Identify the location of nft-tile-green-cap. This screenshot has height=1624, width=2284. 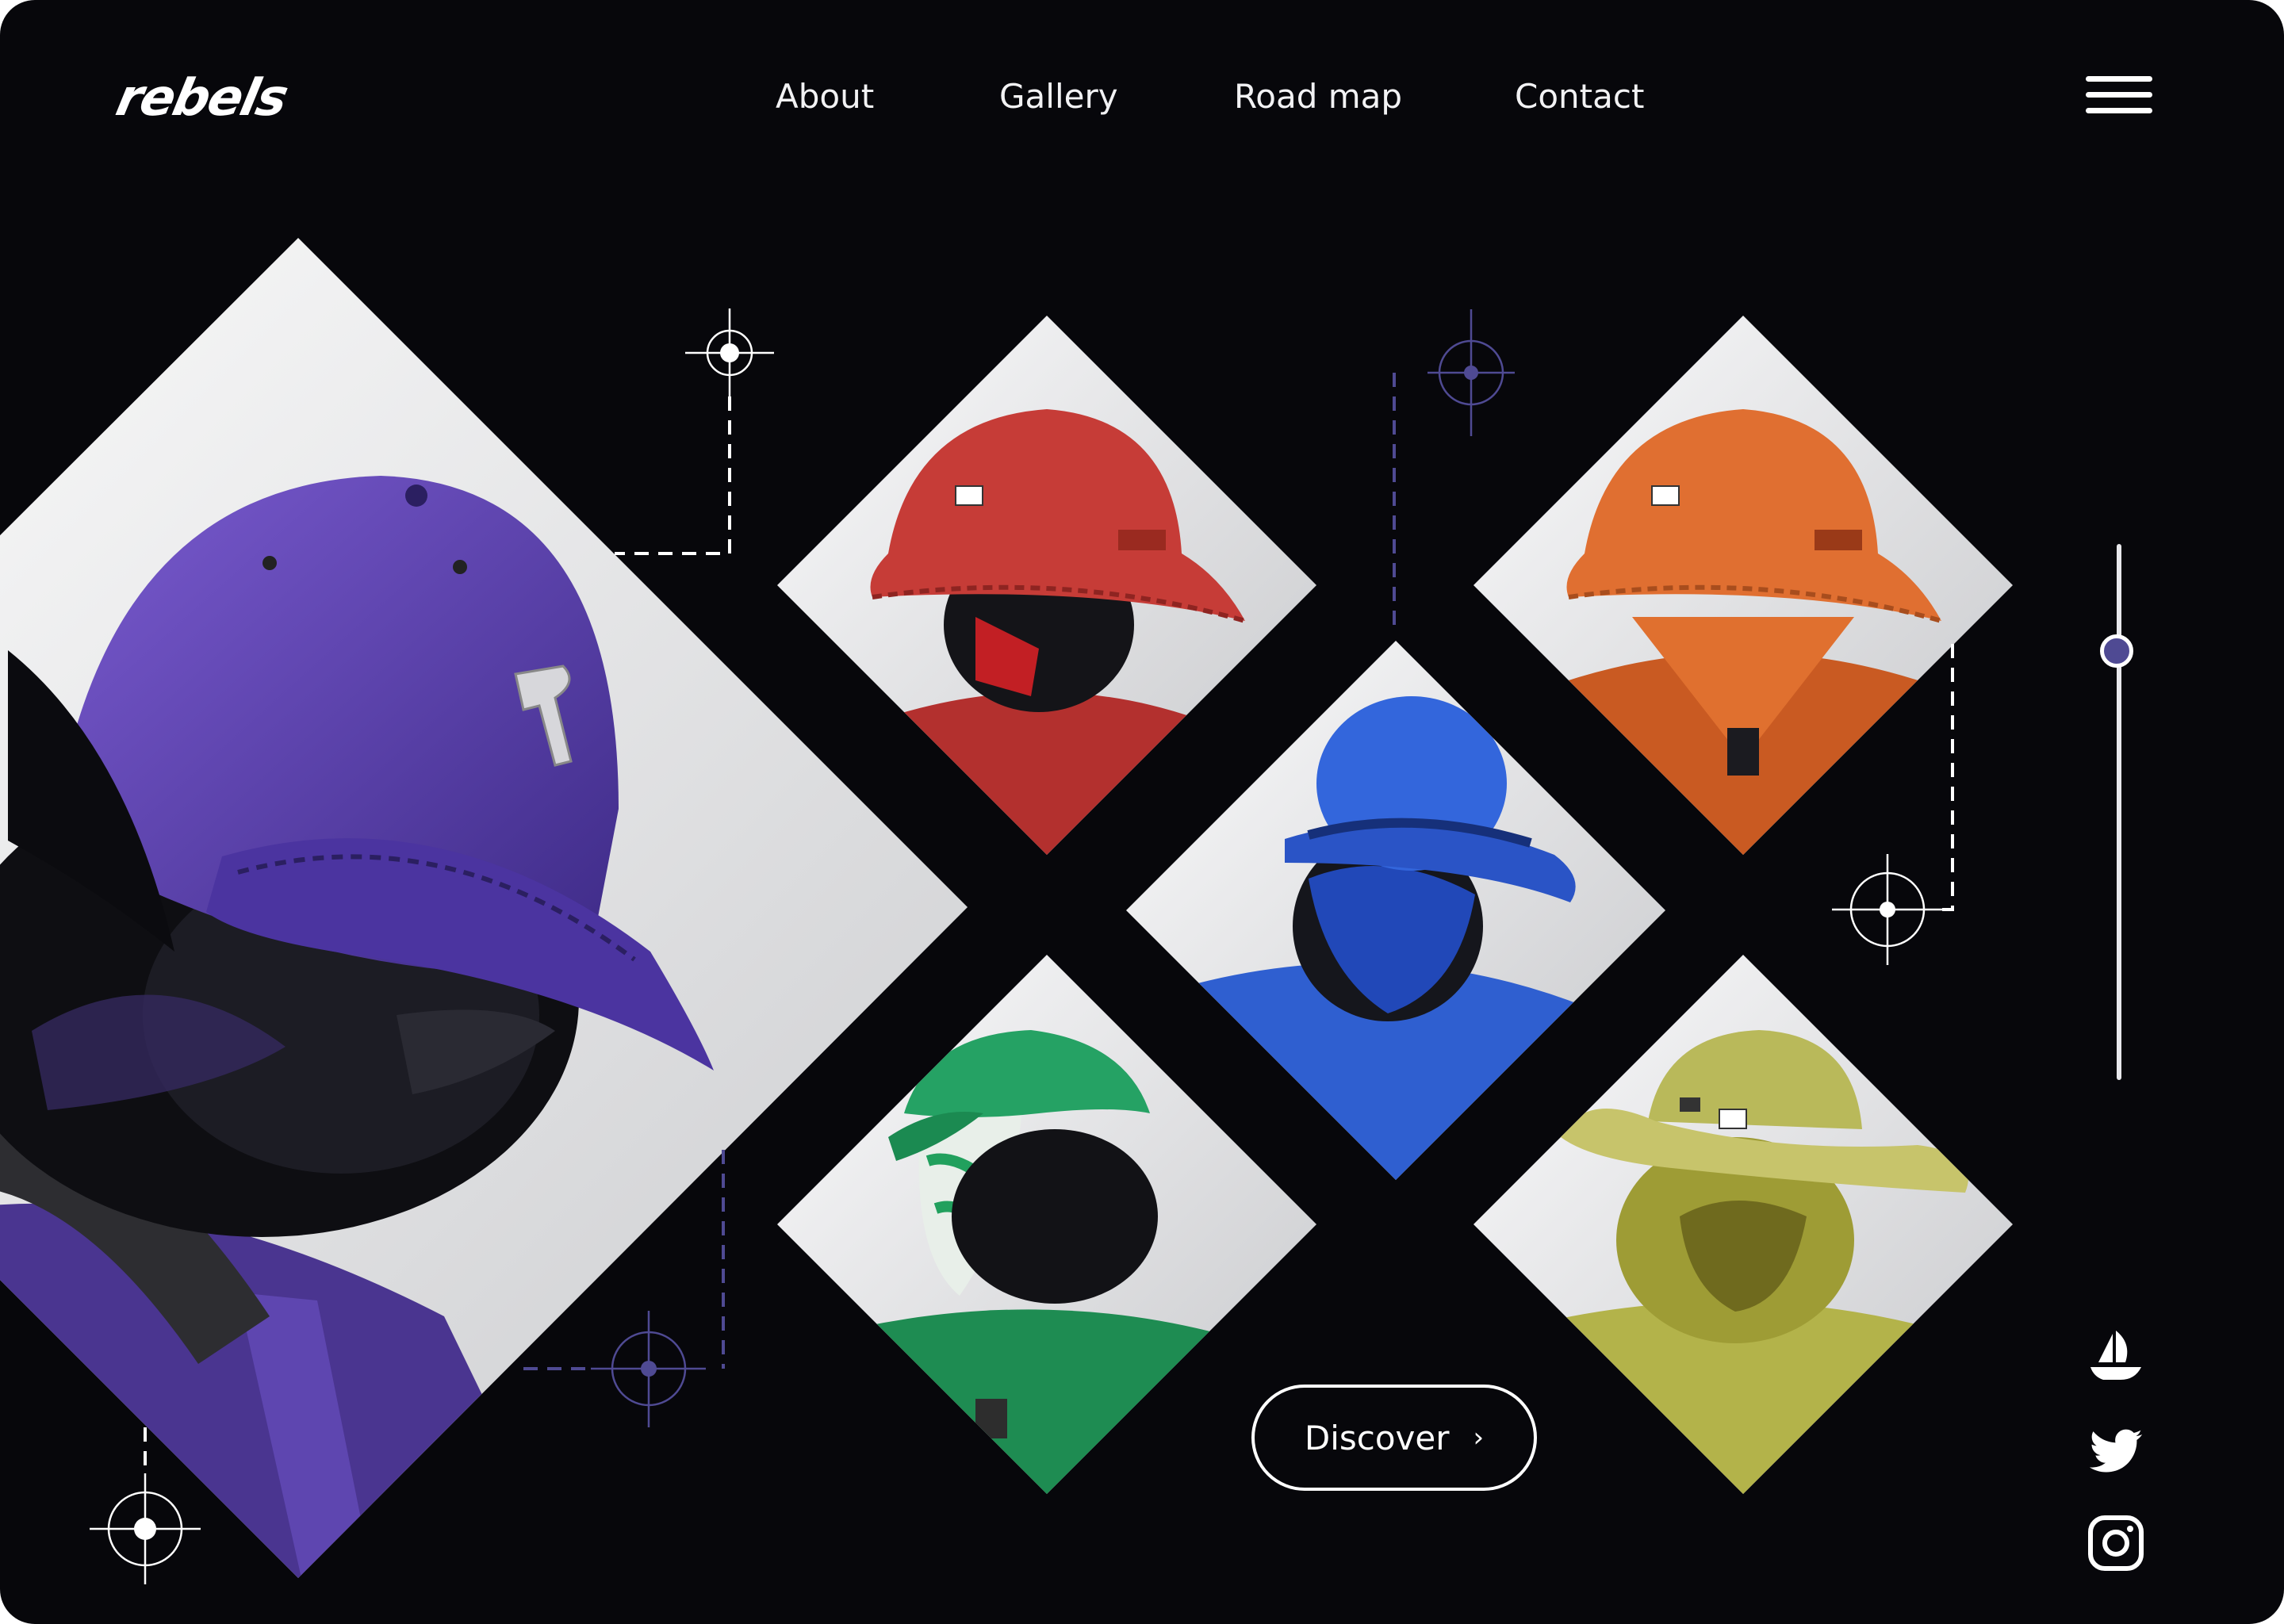
(1046, 1224).